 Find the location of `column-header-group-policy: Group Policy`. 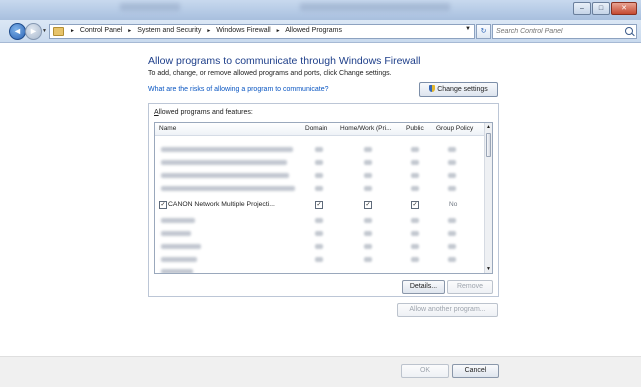

column-header-group-policy: Group Policy is located at coordinates (454, 128).